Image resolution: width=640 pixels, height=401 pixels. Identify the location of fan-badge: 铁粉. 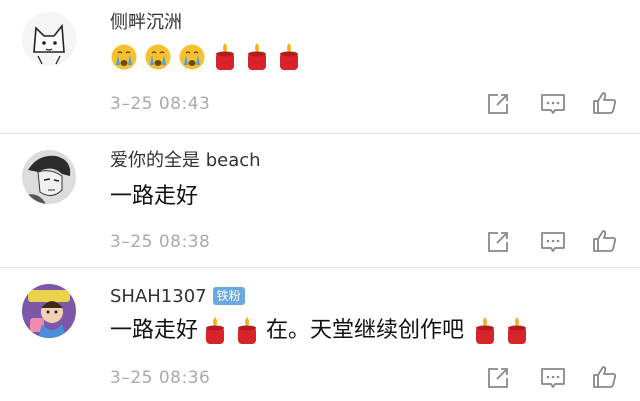
(228, 296).